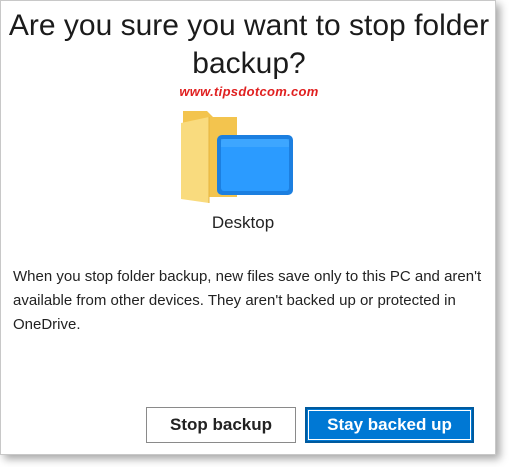  What do you see at coordinates (239, 155) in the screenshot?
I see `desktop-folder-icon` at bounding box center [239, 155].